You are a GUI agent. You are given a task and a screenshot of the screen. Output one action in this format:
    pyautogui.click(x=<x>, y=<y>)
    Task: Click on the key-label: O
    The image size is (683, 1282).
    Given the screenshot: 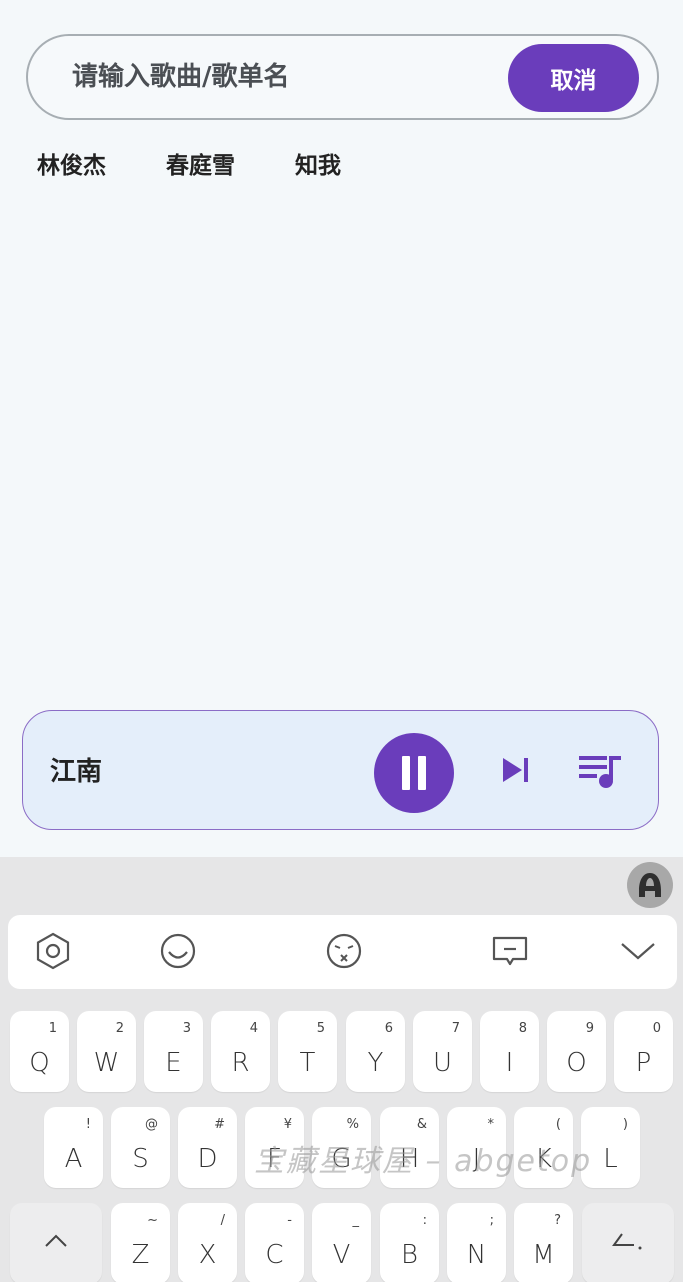 What is the action you would take?
    pyautogui.click(x=576, y=1063)
    